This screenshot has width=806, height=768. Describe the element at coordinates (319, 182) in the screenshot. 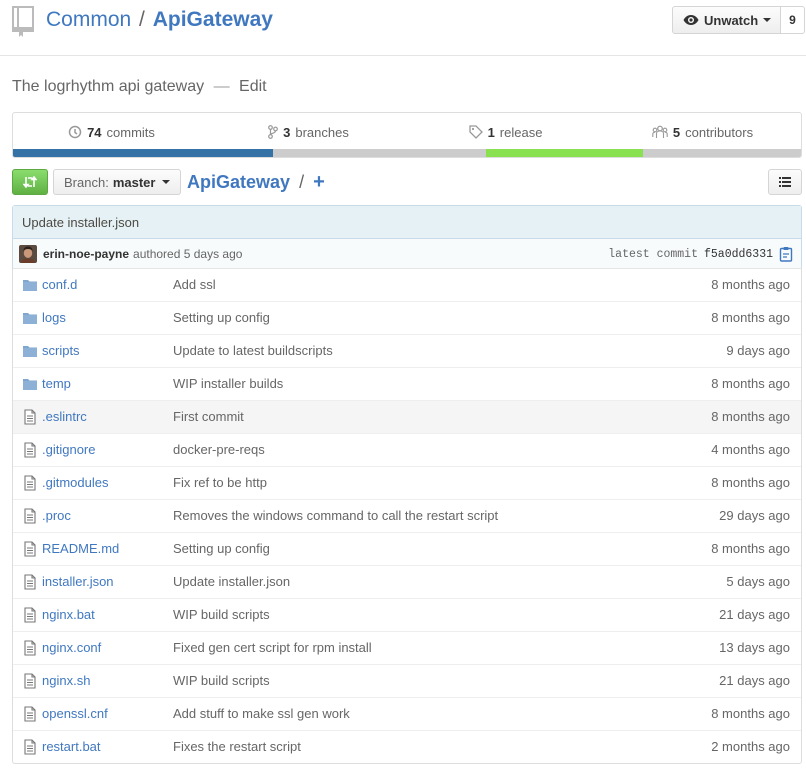

I see `new-file-link: +` at that location.